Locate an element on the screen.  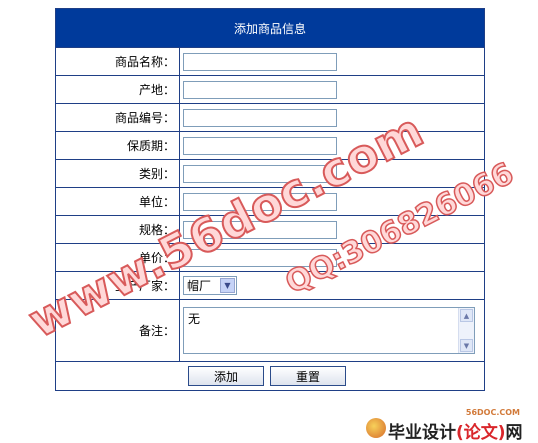
manufacturer-selected: 帽厂 is located at coordinates (199, 286).